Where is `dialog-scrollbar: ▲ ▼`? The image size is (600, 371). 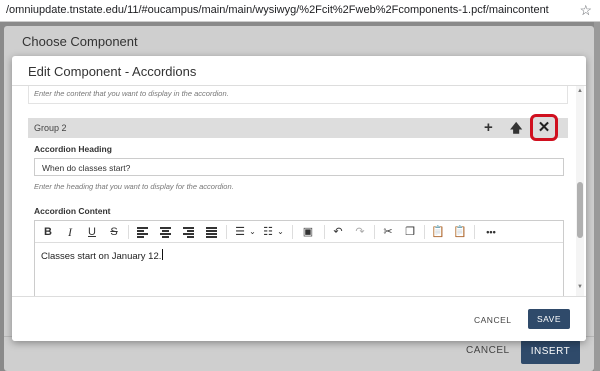 dialog-scrollbar: ▲ ▼ is located at coordinates (580, 191).